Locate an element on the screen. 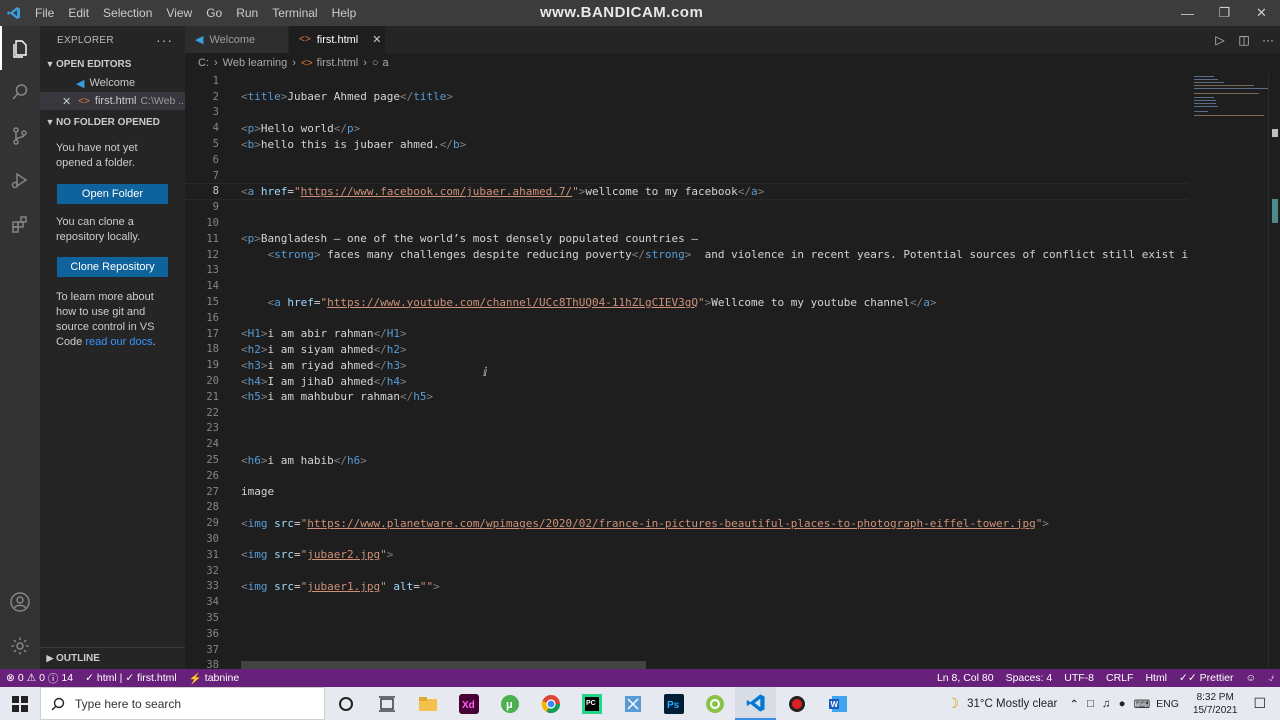  menu-edit: Edit is located at coordinates (78, 13).